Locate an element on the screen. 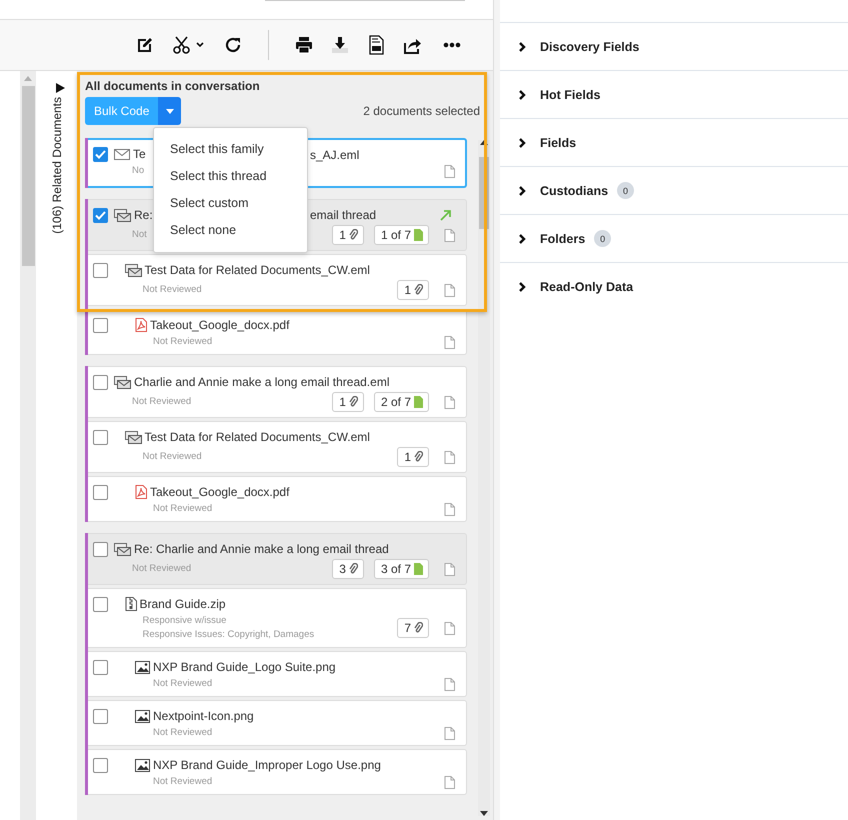 This screenshot has width=848, height=820. section-title: Custodians is located at coordinates (574, 191).